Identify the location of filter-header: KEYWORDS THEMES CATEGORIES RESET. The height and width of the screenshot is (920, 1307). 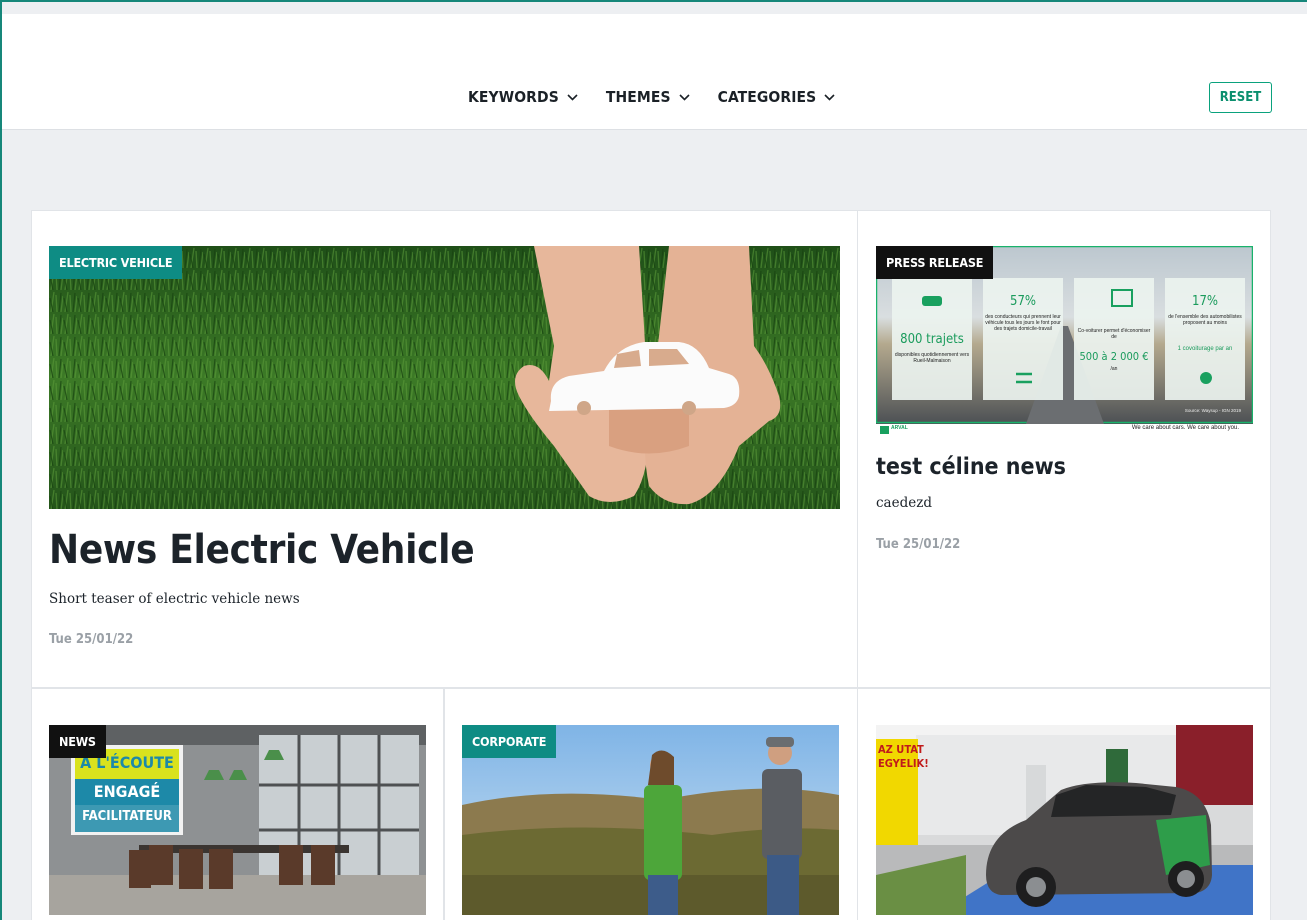
(654, 72).